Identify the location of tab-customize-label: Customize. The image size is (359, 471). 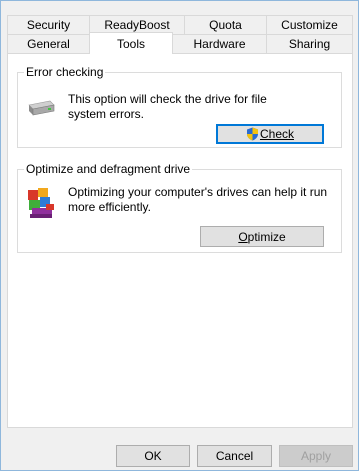
(309, 25).